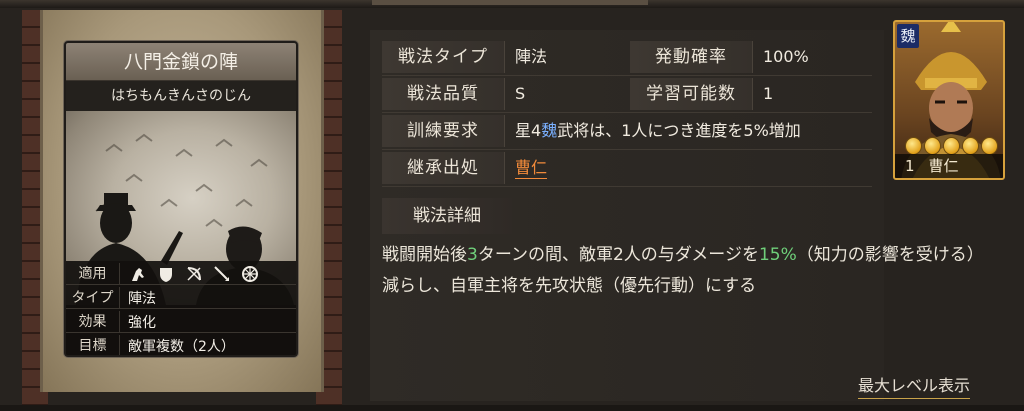 Image resolution: width=1024 pixels, height=411 pixels. What do you see at coordinates (443, 94) in the screenshot?
I see `info-label: 戦法品質` at bounding box center [443, 94].